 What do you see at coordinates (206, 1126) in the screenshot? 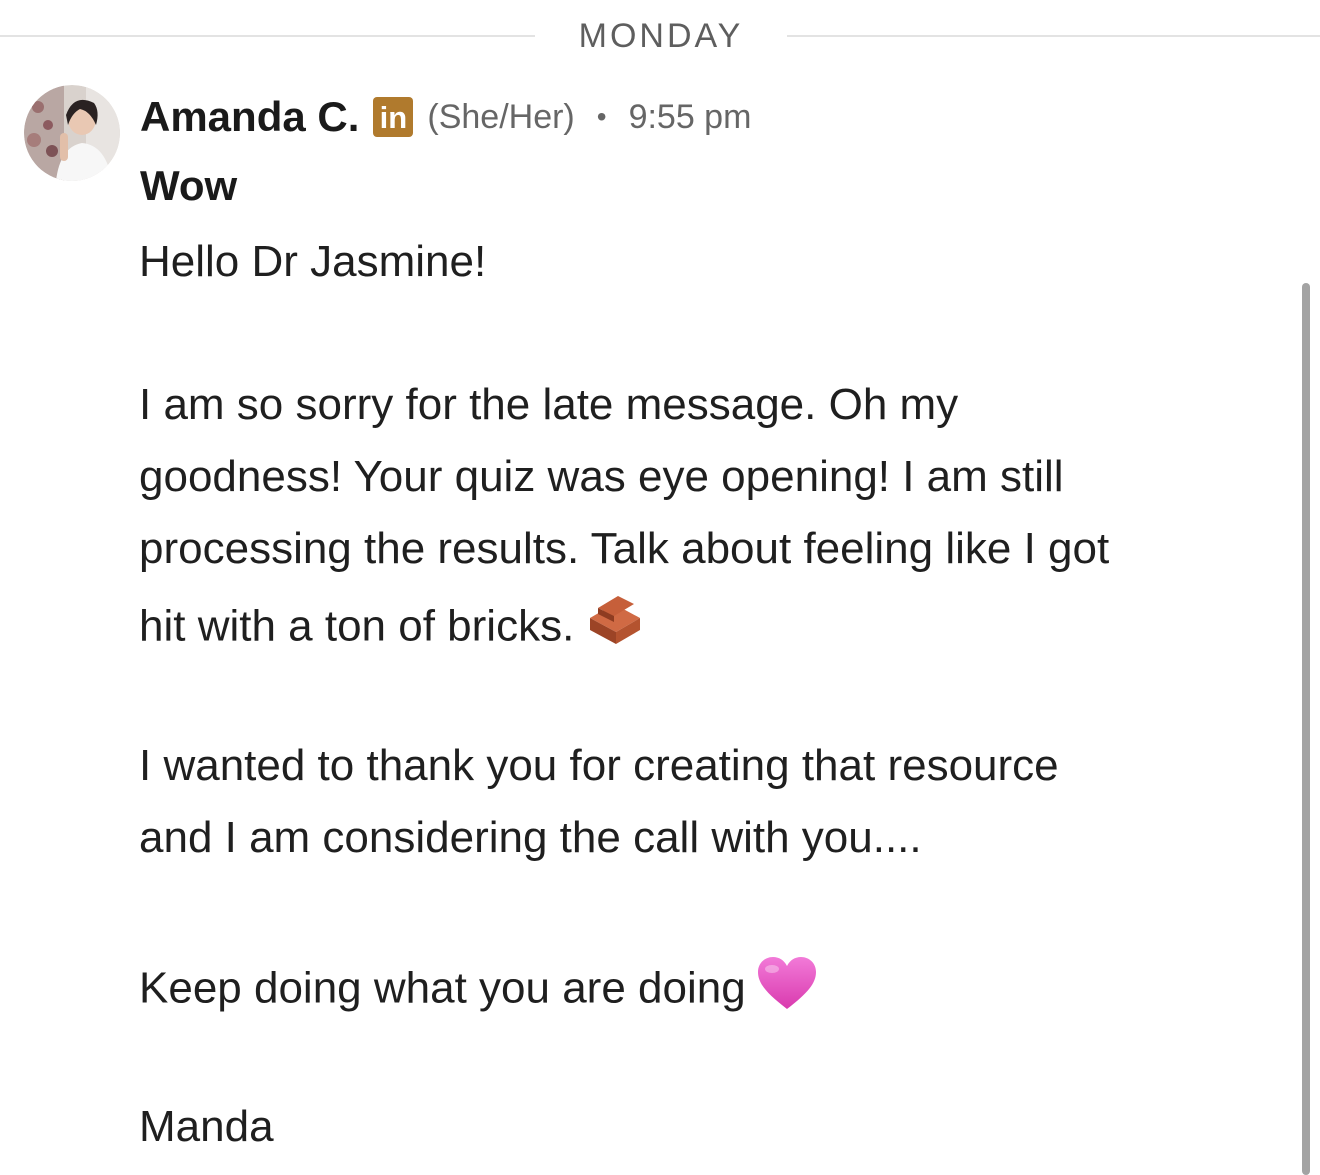
I see `message-signature: Manda` at bounding box center [206, 1126].